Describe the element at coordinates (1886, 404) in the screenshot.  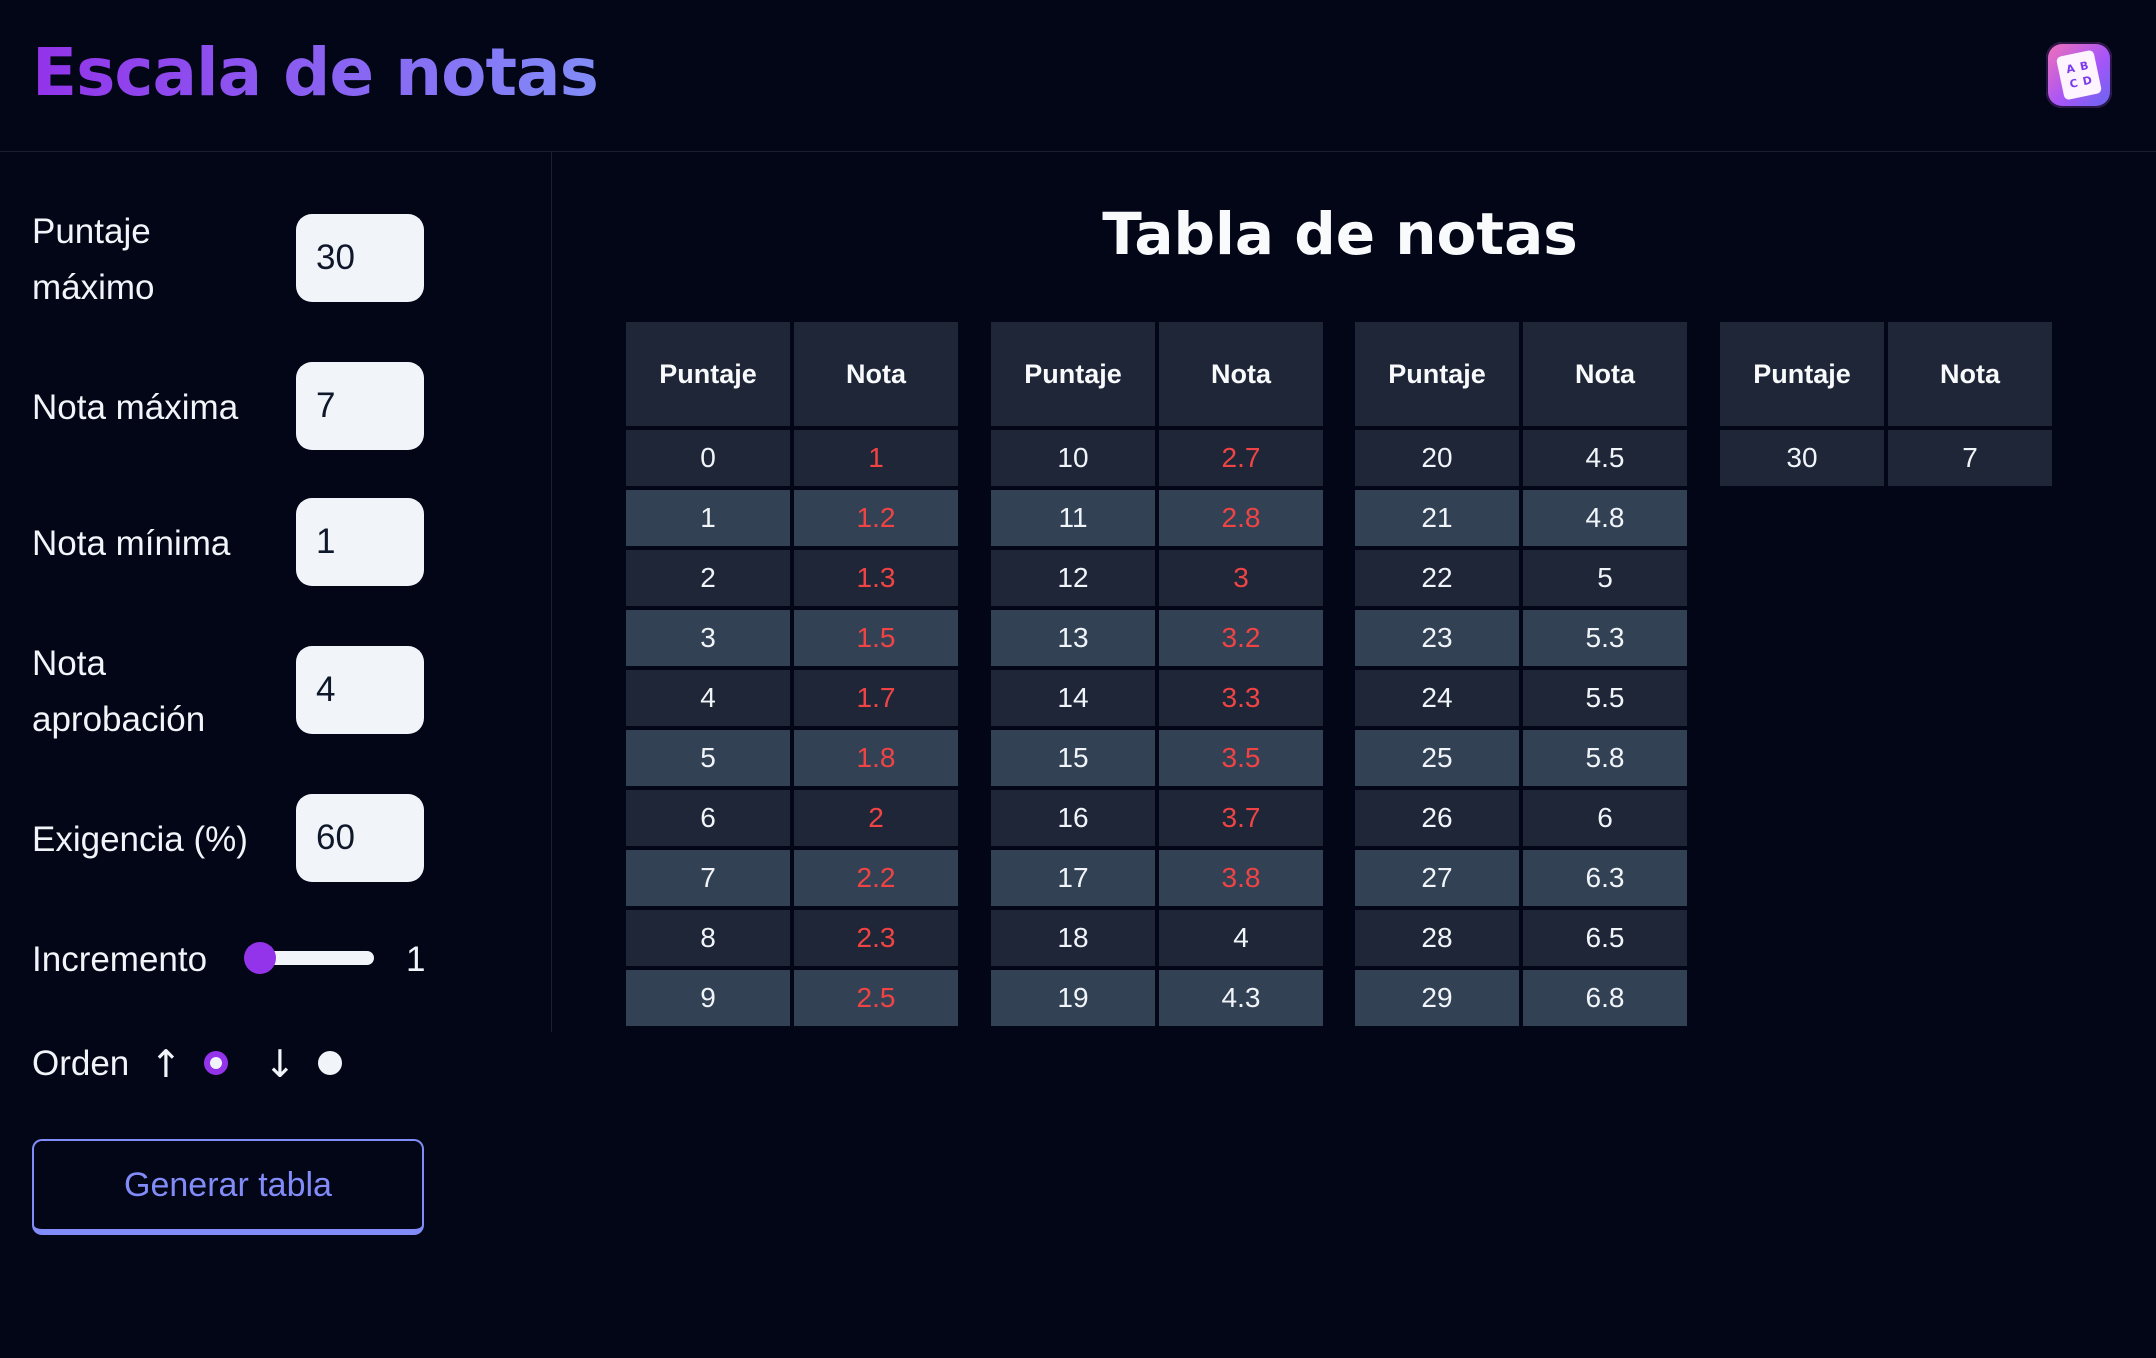
I see `grade-table: Puntaje Nota 30 7` at that location.